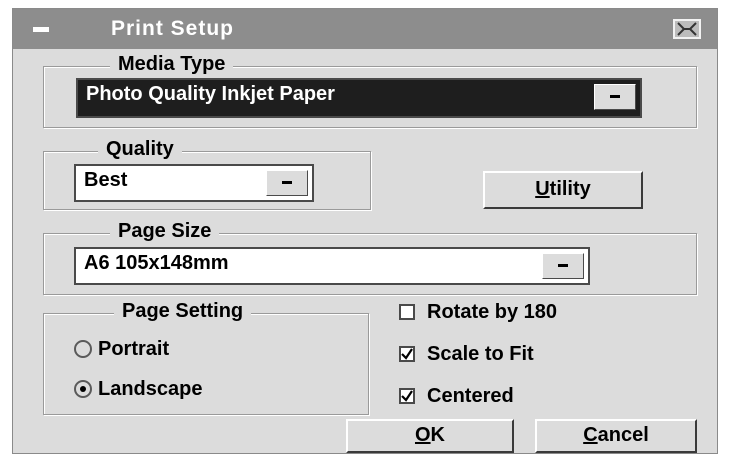 The width and height of the screenshot is (730, 460). What do you see at coordinates (470, 396) in the screenshot?
I see `centered-label: Centered` at bounding box center [470, 396].